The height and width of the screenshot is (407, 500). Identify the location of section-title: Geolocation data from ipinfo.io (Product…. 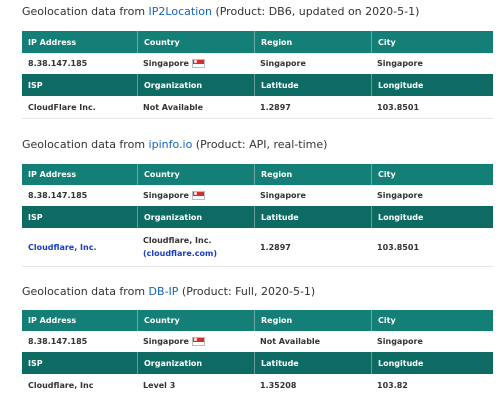
(174, 144).